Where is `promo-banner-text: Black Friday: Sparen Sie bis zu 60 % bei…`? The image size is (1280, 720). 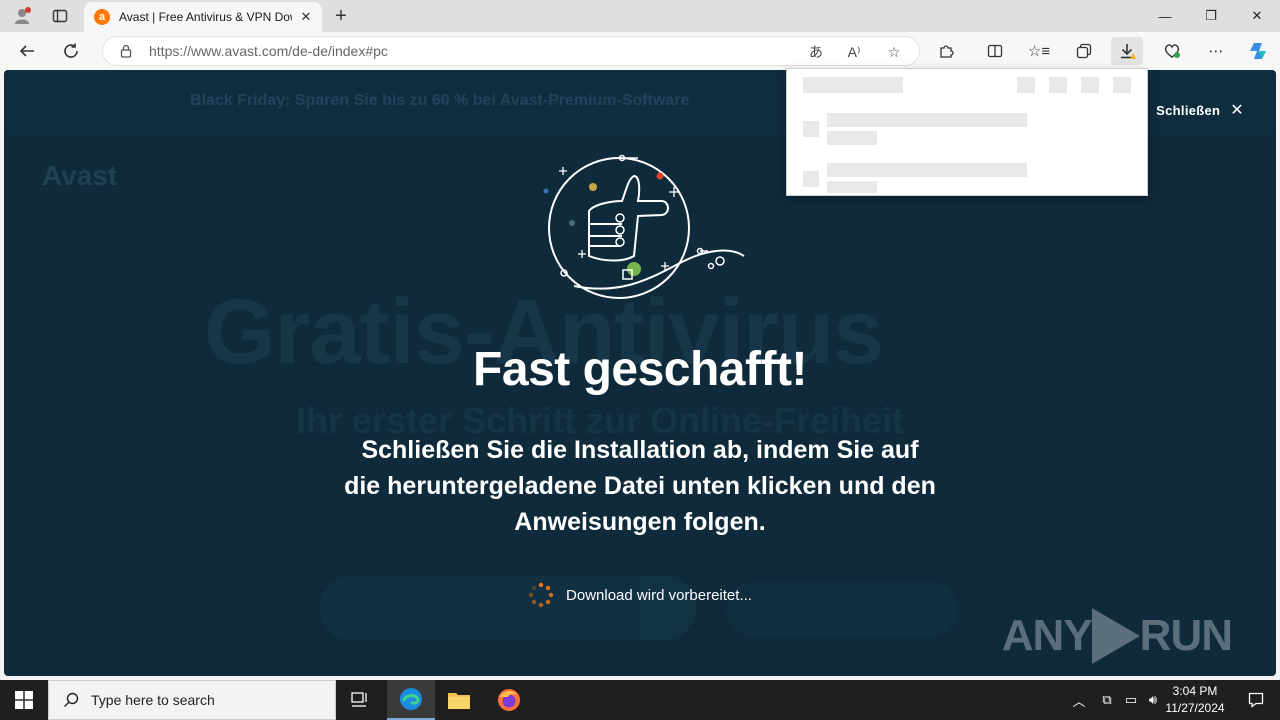 promo-banner-text: Black Friday: Sparen Sie bis zu 60 % bei… is located at coordinates (440, 100).